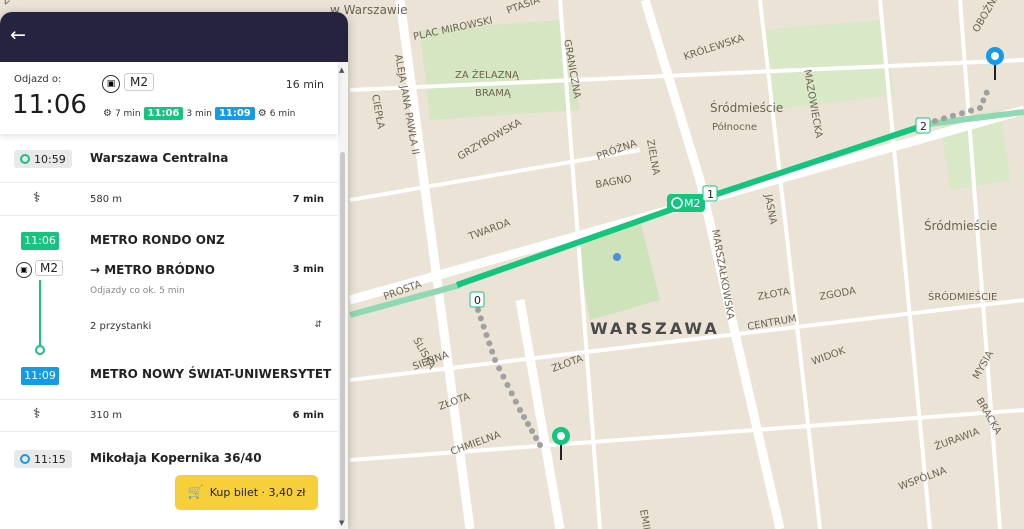 This screenshot has height=529, width=1024. I want to click on direction: → METRO BRÓDNO, so click(152, 270).